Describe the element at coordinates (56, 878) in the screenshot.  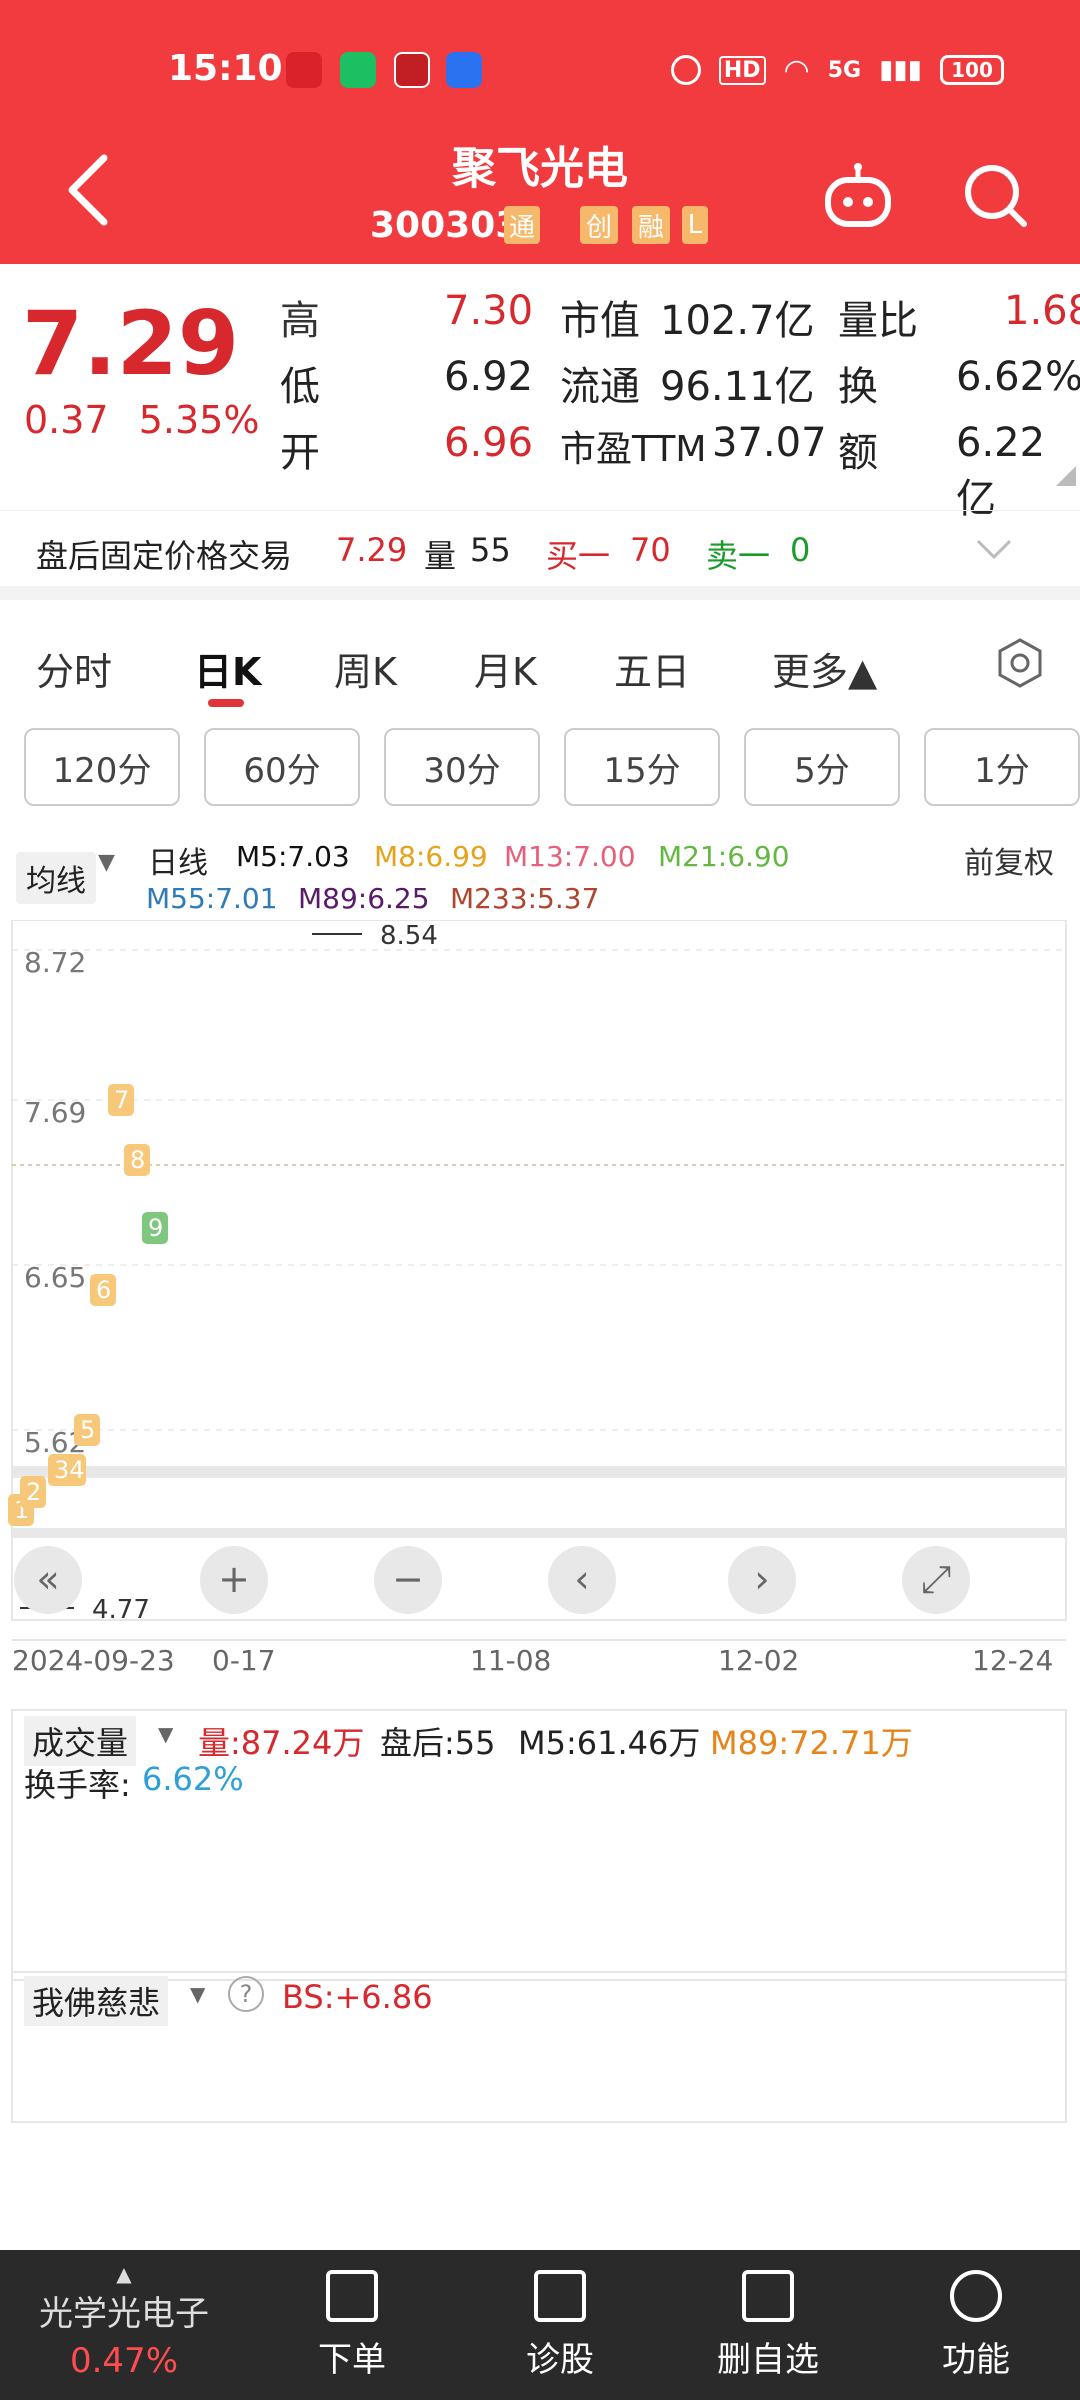
I see `ma-selector: 均线` at that location.